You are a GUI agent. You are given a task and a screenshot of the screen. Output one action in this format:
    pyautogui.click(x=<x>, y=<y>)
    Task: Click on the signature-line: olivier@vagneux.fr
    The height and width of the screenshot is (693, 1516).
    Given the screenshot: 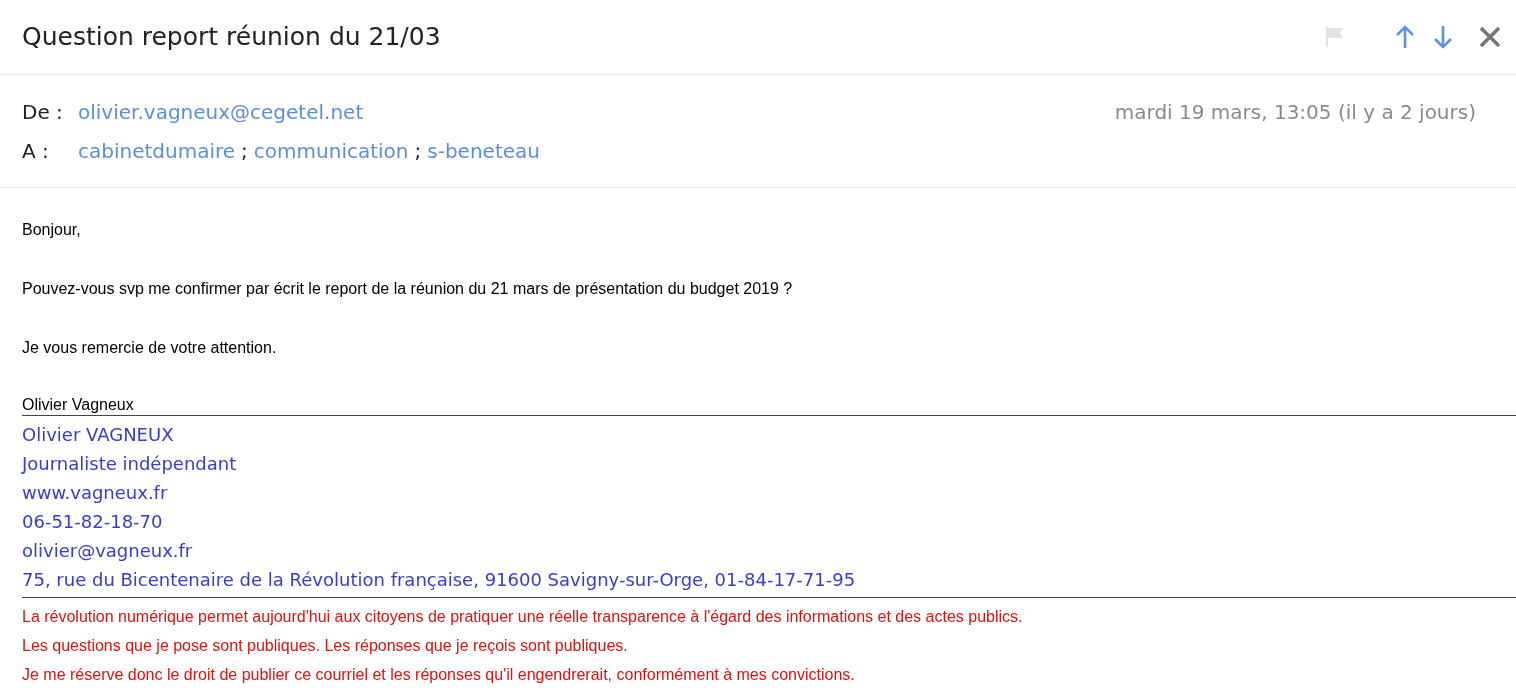 What is the action you would take?
    pyautogui.click(x=108, y=551)
    